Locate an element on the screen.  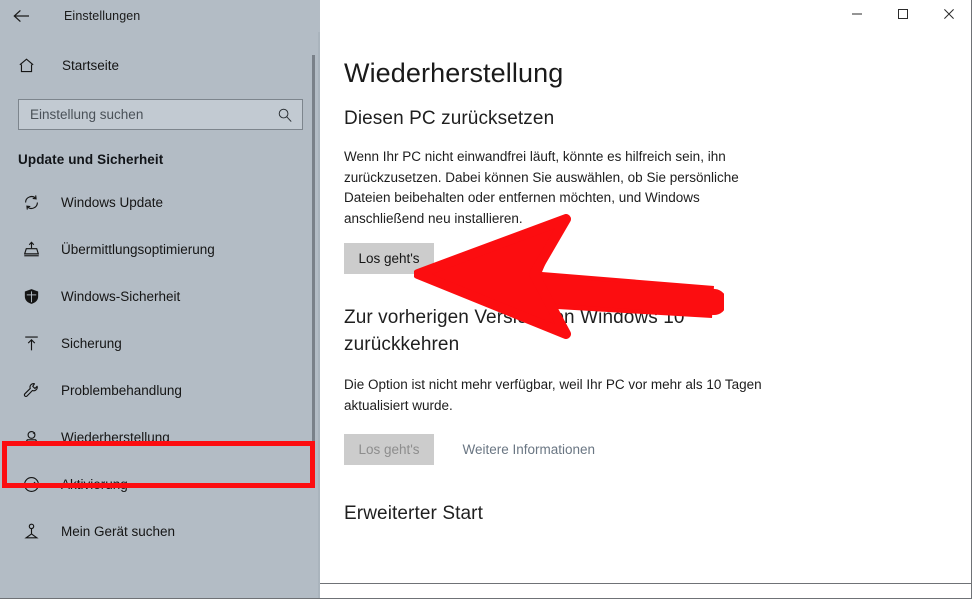
backup-upload-icon is located at coordinates (31, 343).